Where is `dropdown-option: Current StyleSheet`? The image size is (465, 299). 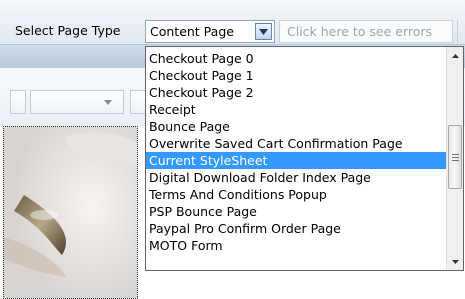
dropdown-option: Current StyleSheet is located at coordinates (296, 160).